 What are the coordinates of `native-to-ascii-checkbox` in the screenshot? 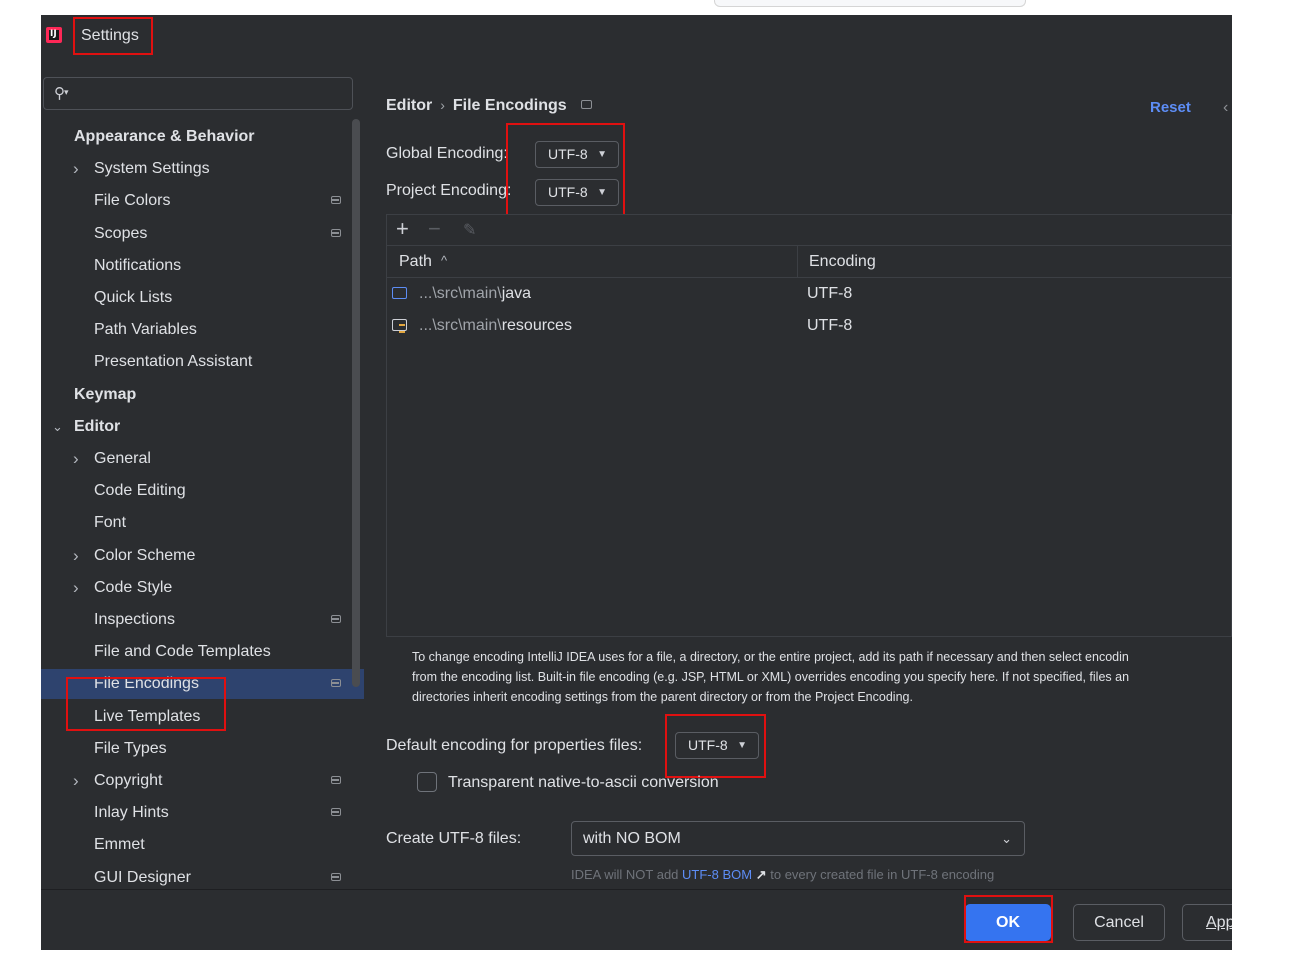 It's located at (427, 782).